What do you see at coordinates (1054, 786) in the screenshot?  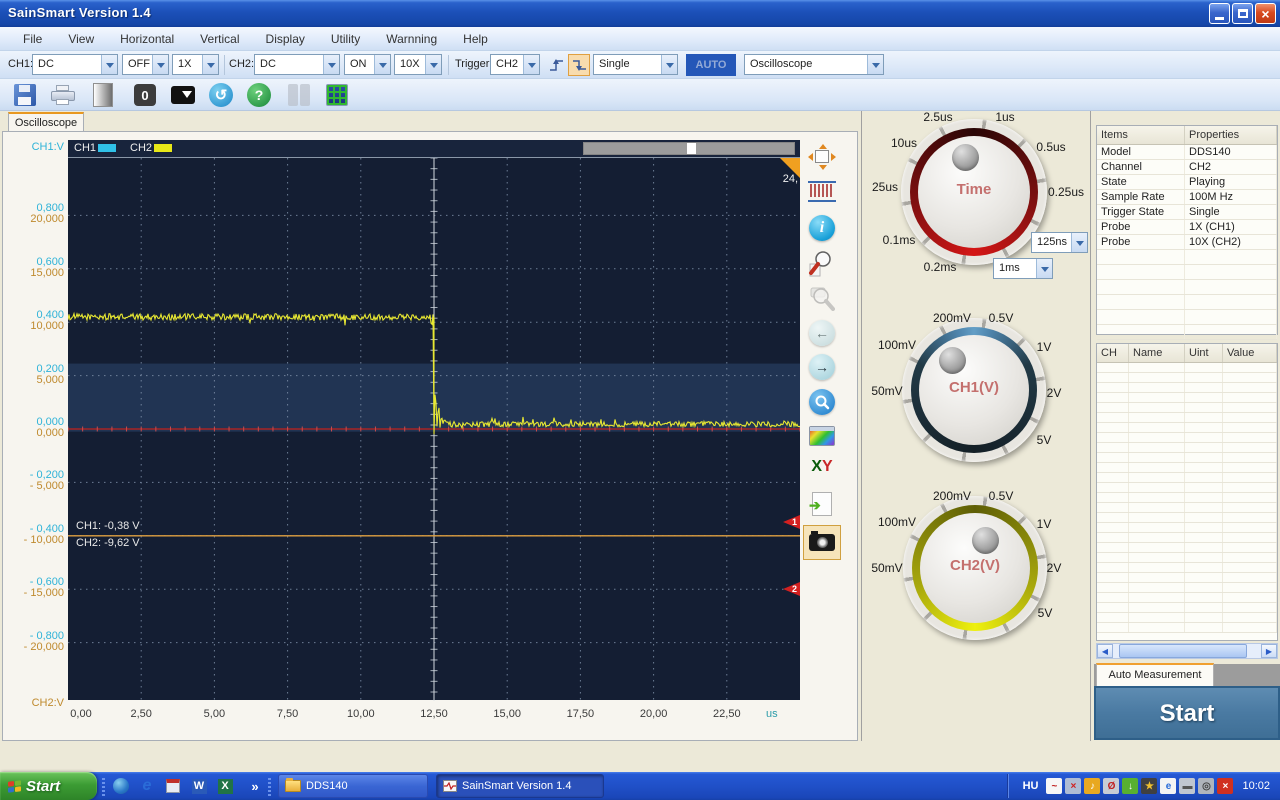 I see `scope-tray-icon: ~` at bounding box center [1054, 786].